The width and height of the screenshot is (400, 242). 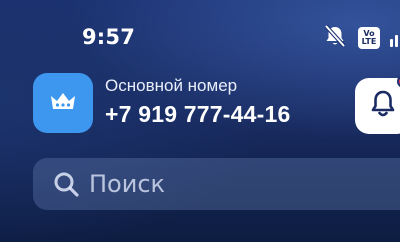 I want to click on signal-icon, so click(x=395, y=38).